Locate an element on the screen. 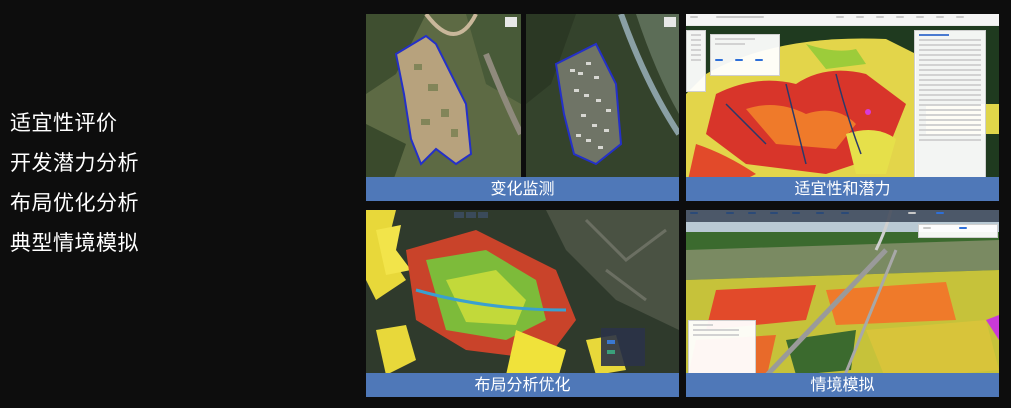  scenario-legend-panel is located at coordinates (722, 348).